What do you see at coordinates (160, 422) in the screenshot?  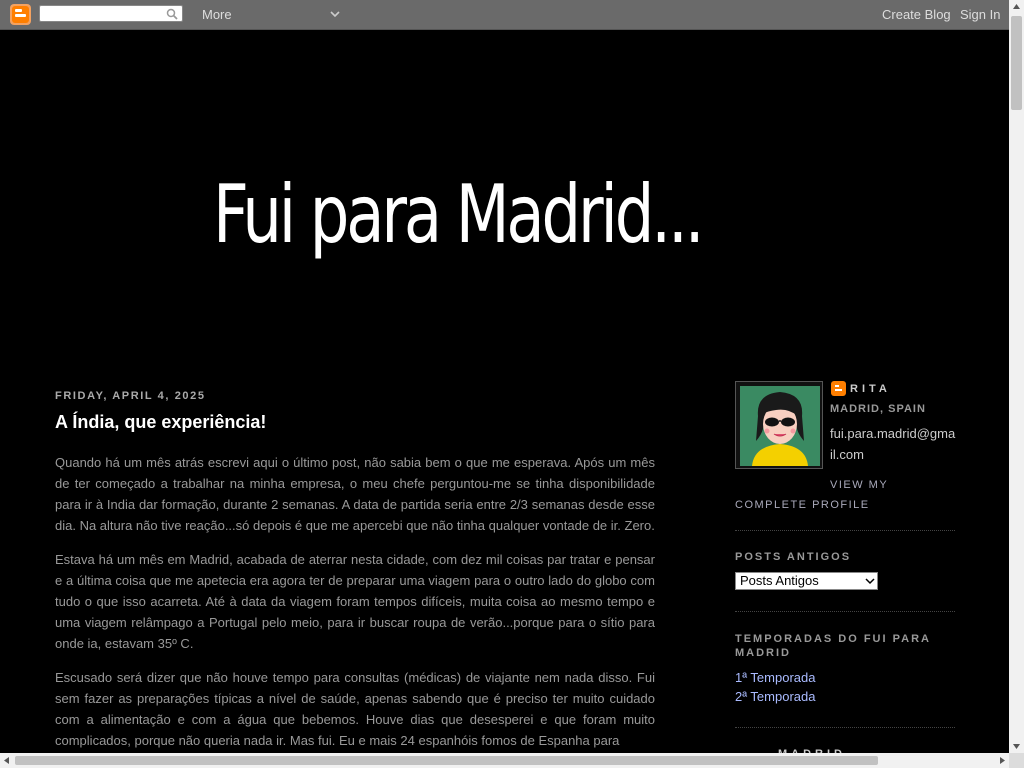 I see `post-title: A Índia, que experiência!` at bounding box center [160, 422].